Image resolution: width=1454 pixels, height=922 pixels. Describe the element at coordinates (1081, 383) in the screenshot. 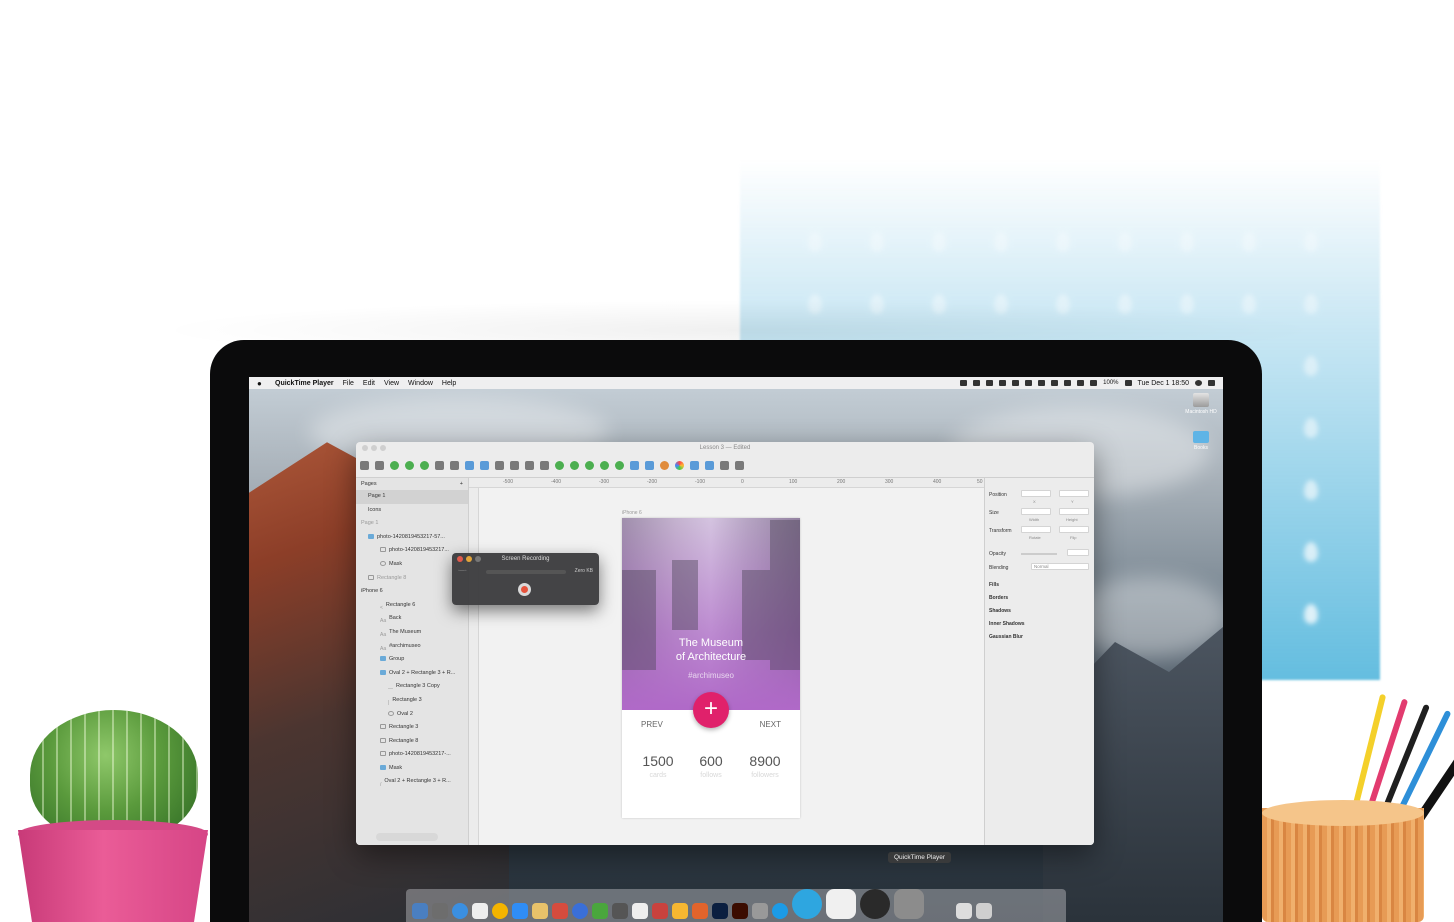

I see `bluetooth-icon` at that location.